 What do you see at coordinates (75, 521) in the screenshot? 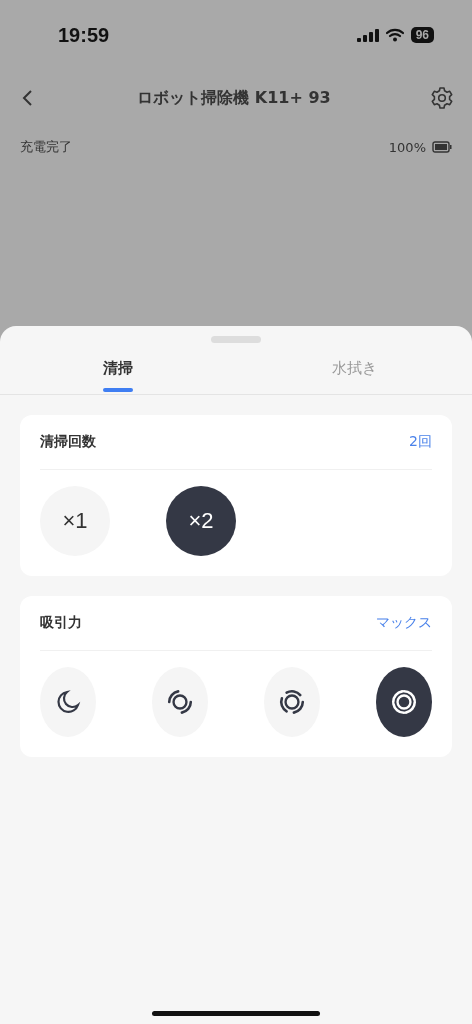
I see `option-button: ×1` at bounding box center [75, 521].